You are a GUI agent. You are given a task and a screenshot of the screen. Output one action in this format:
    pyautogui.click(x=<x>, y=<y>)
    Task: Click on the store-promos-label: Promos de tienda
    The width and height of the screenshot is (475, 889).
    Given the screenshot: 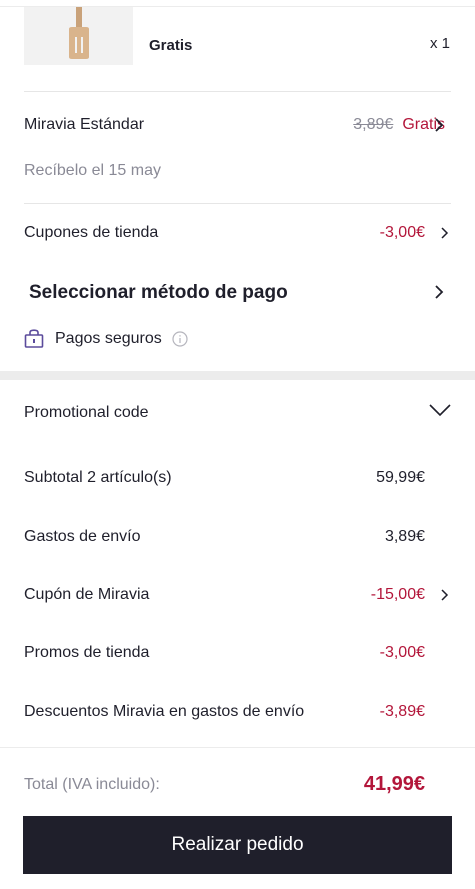 What is the action you would take?
    pyautogui.click(x=87, y=652)
    